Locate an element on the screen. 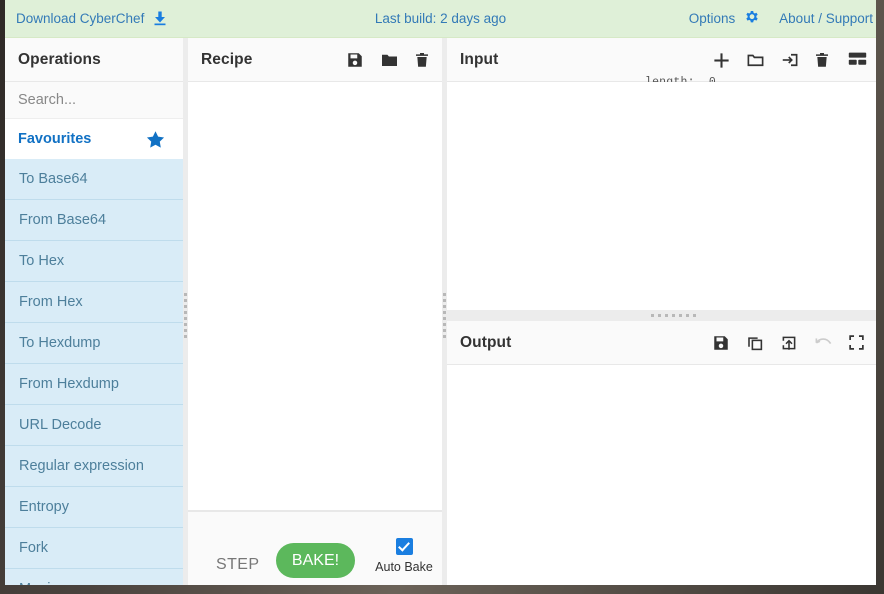  add-input-tab-icon is located at coordinates (721, 60).